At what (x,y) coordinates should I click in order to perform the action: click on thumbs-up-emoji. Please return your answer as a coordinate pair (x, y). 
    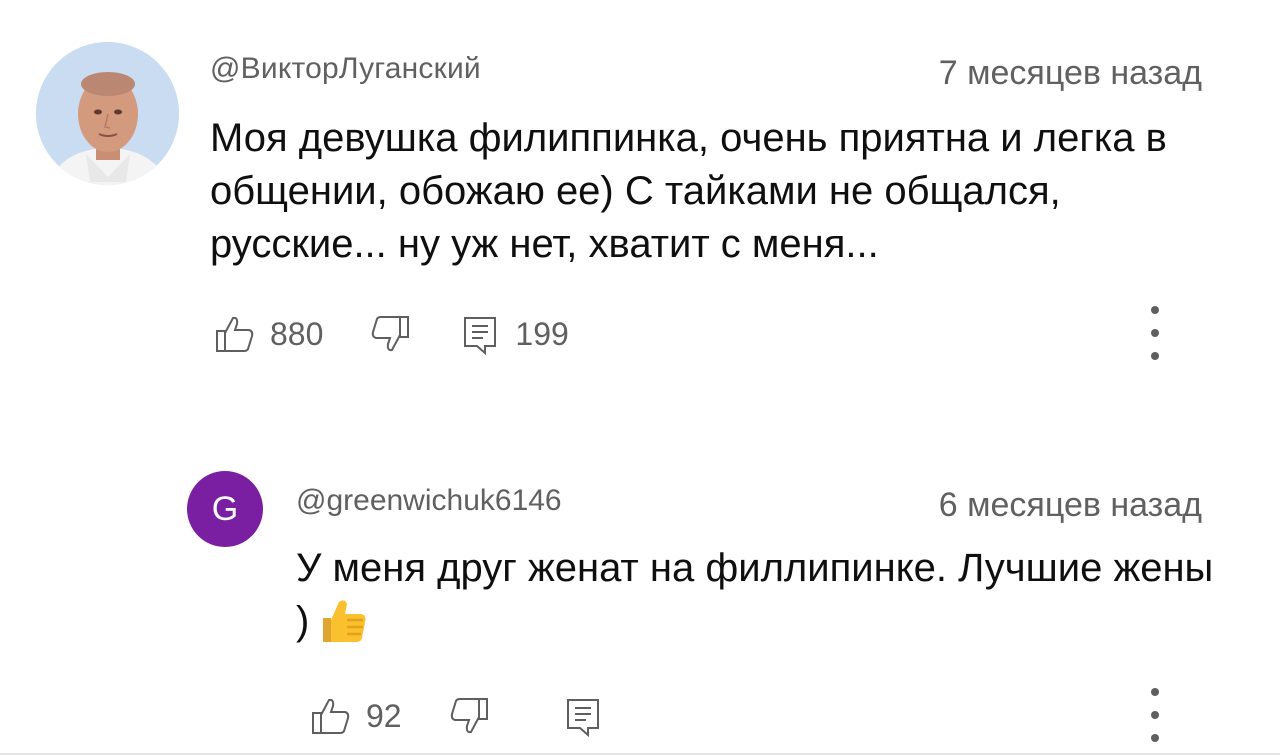
    Looking at the image, I should click on (344, 621).